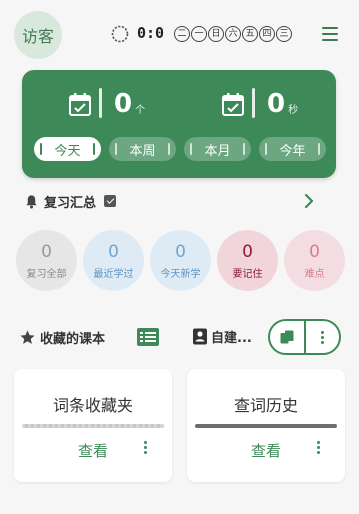 This screenshot has width=359, height=514. What do you see at coordinates (107, 103) in the screenshot?
I see `word-count-stat: 0 个` at bounding box center [107, 103].